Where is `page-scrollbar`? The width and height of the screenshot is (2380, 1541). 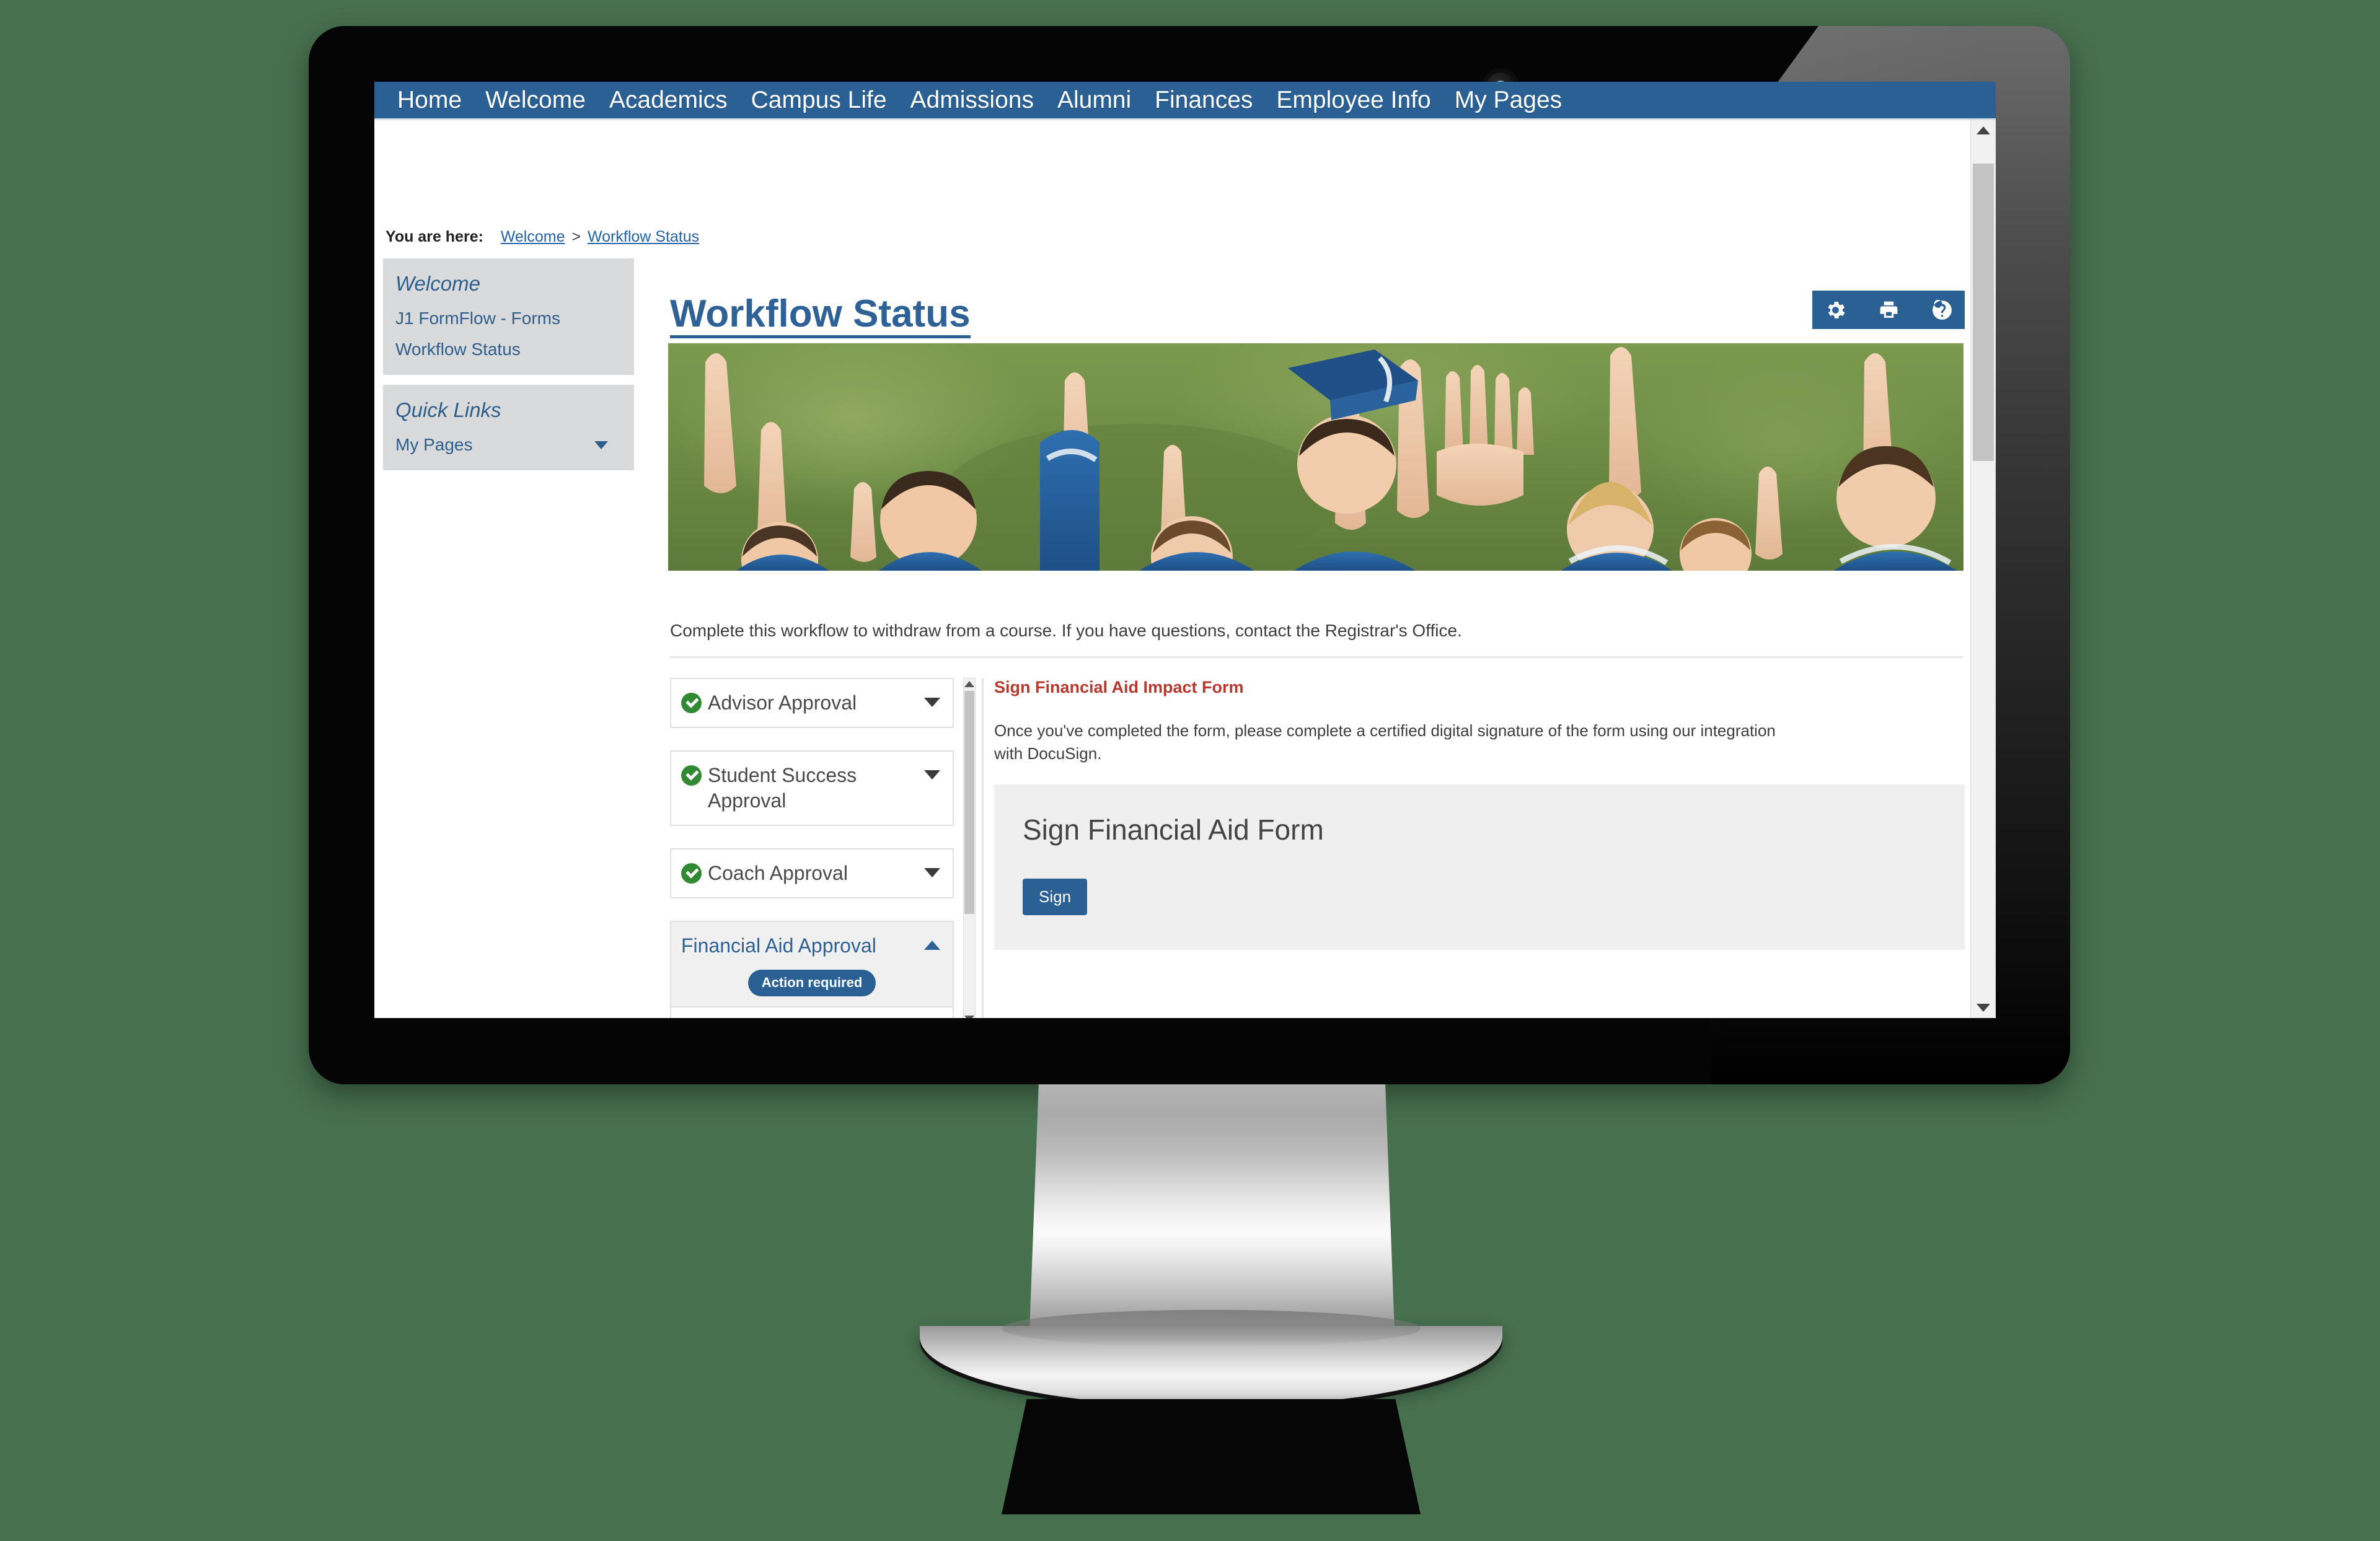
page-scrollbar is located at coordinates (1983, 569).